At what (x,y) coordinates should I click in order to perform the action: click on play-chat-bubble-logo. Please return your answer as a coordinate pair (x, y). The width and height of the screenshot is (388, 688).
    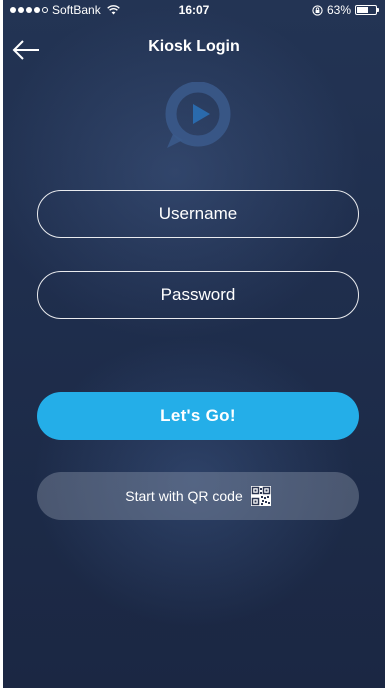
    Looking at the image, I should click on (198, 115).